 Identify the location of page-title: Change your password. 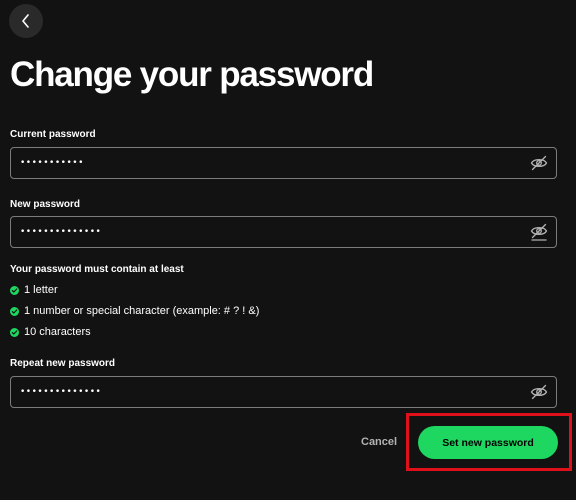
(192, 74).